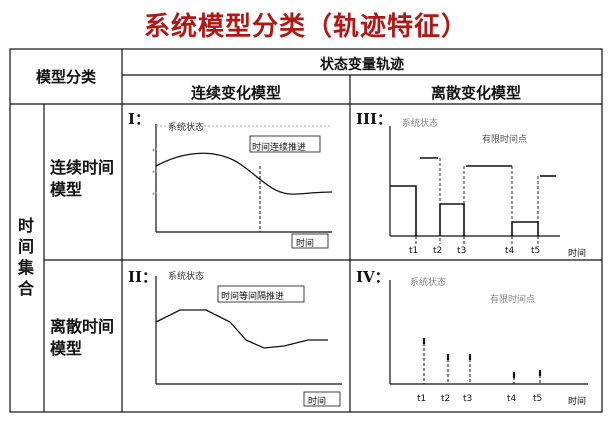 The width and height of the screenshot is (612, 425). I want to click on panel-3-tick-label: t4, so click(510, 251).